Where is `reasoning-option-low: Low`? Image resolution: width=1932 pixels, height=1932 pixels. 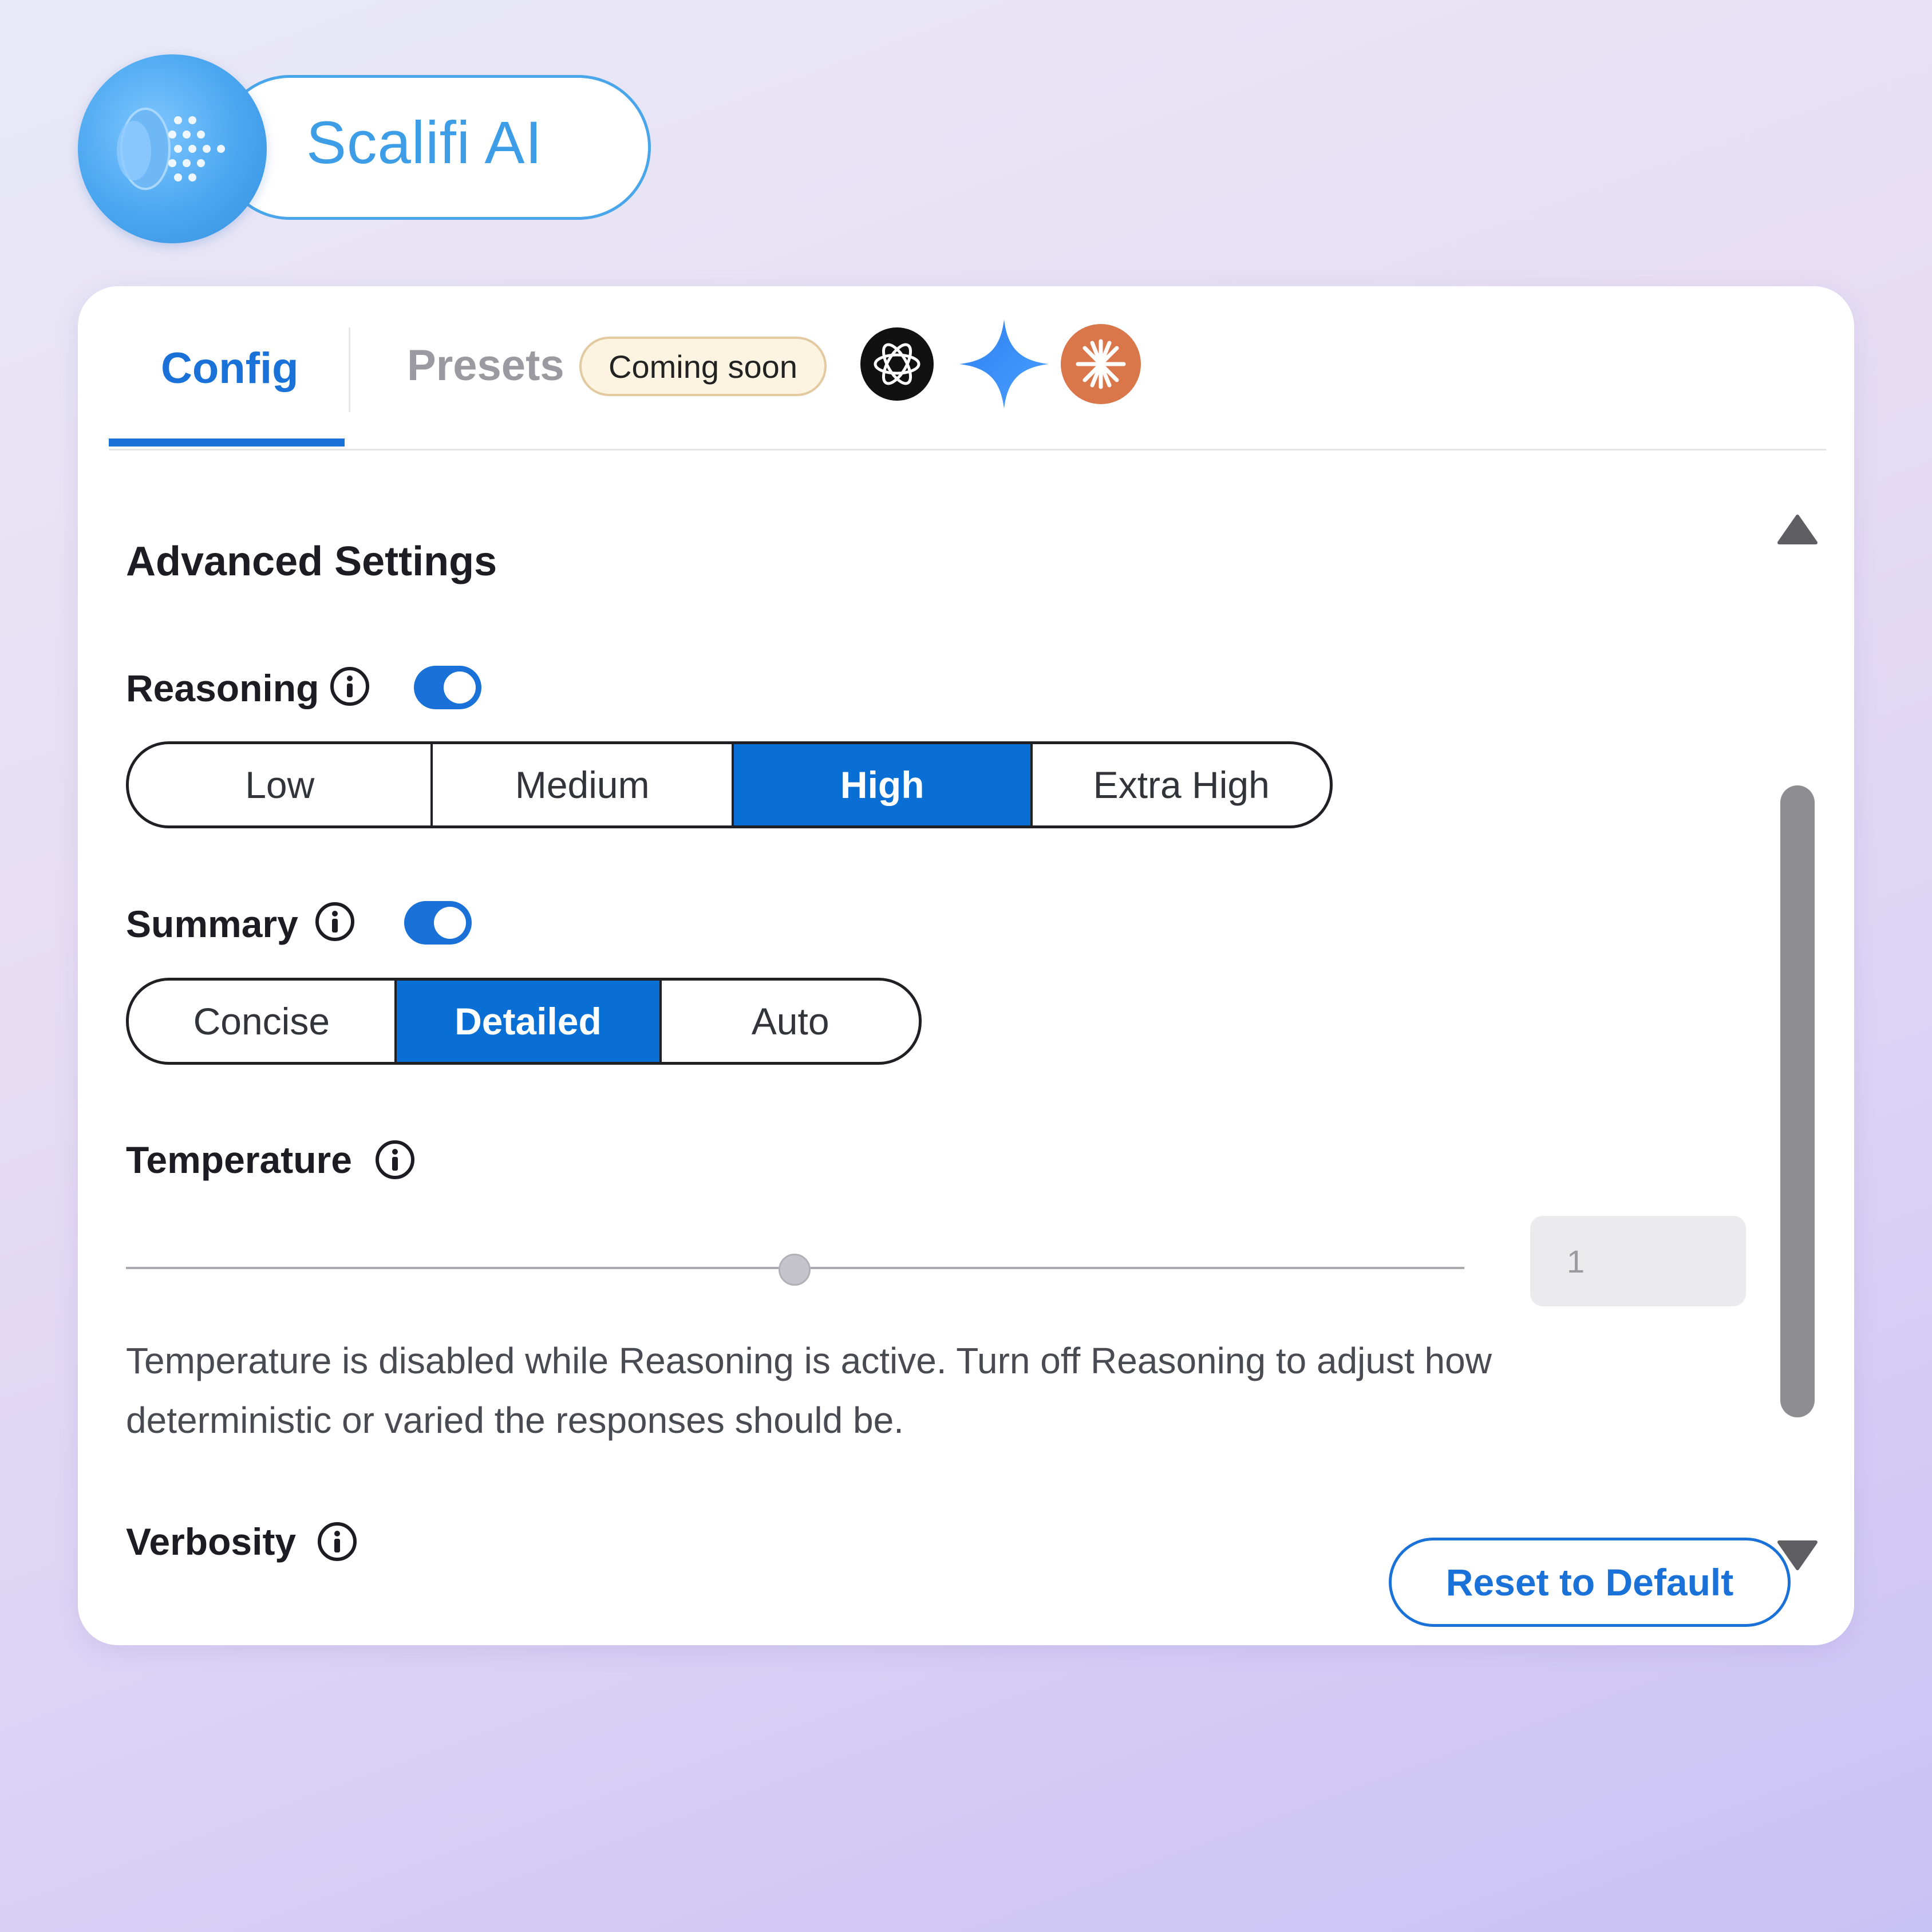 reasoning-option-low: Low is located at coordinates (279, 784).